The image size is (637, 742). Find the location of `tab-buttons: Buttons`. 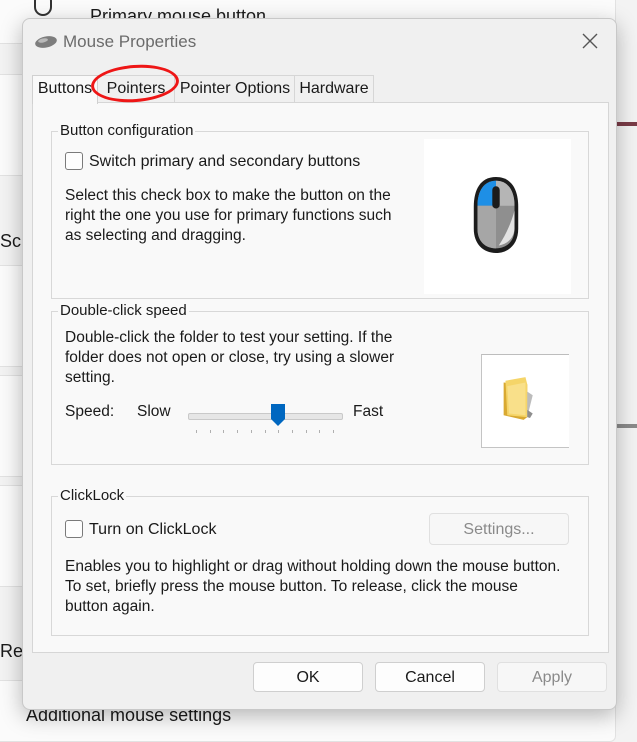

tab-buttons: Buttons is located at coordinates (65, 89).